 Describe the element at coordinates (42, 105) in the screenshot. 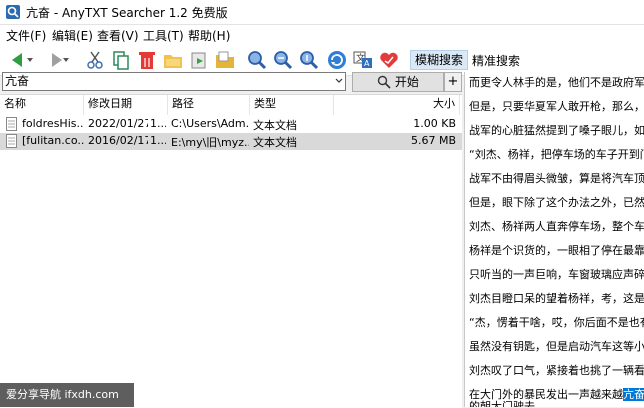

I see `column-header-name: 名称` at that location.